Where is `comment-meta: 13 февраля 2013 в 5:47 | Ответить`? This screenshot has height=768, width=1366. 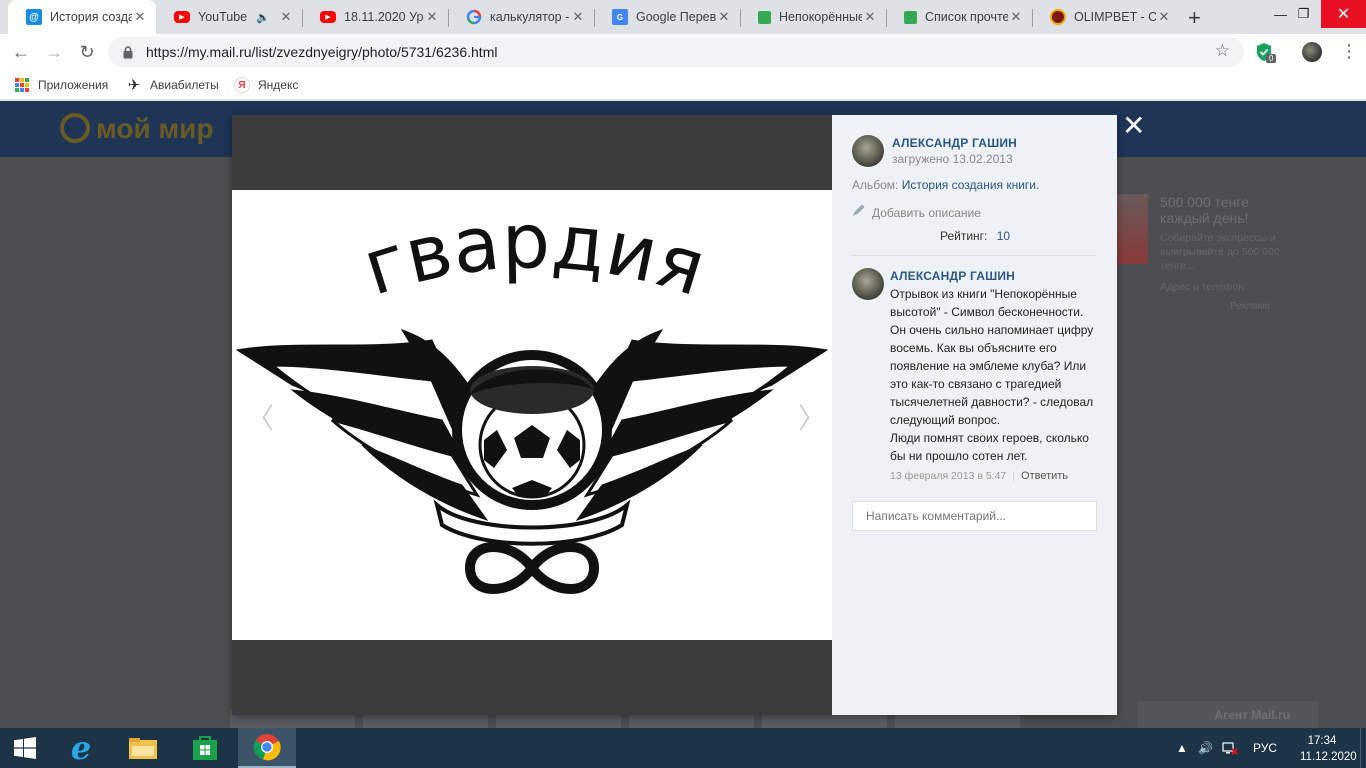 comment-meta: 13 февраля 2013 в 5:47 | Ответить is located at coordinates (979, 476).